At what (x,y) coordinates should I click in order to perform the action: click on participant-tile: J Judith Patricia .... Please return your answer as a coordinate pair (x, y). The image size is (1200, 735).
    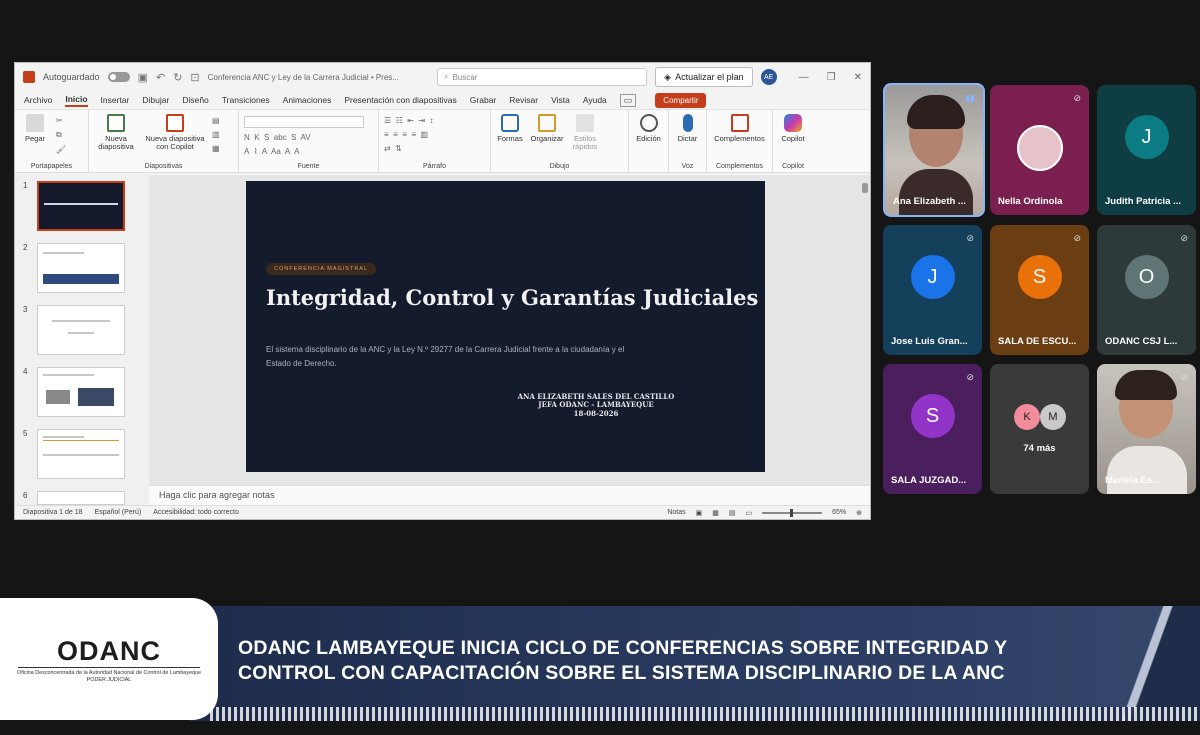
    Looking at the image, I should click on (1146, 150).